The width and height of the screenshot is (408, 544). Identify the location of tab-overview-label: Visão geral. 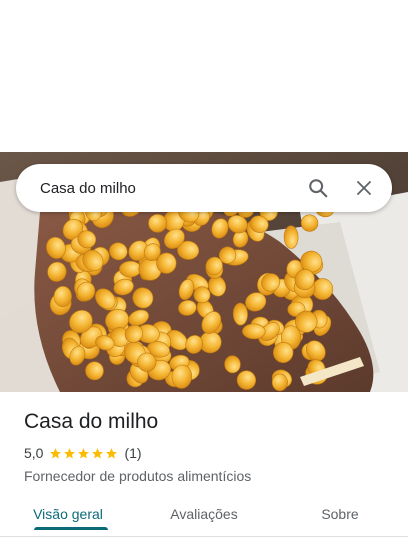
(68, 514).